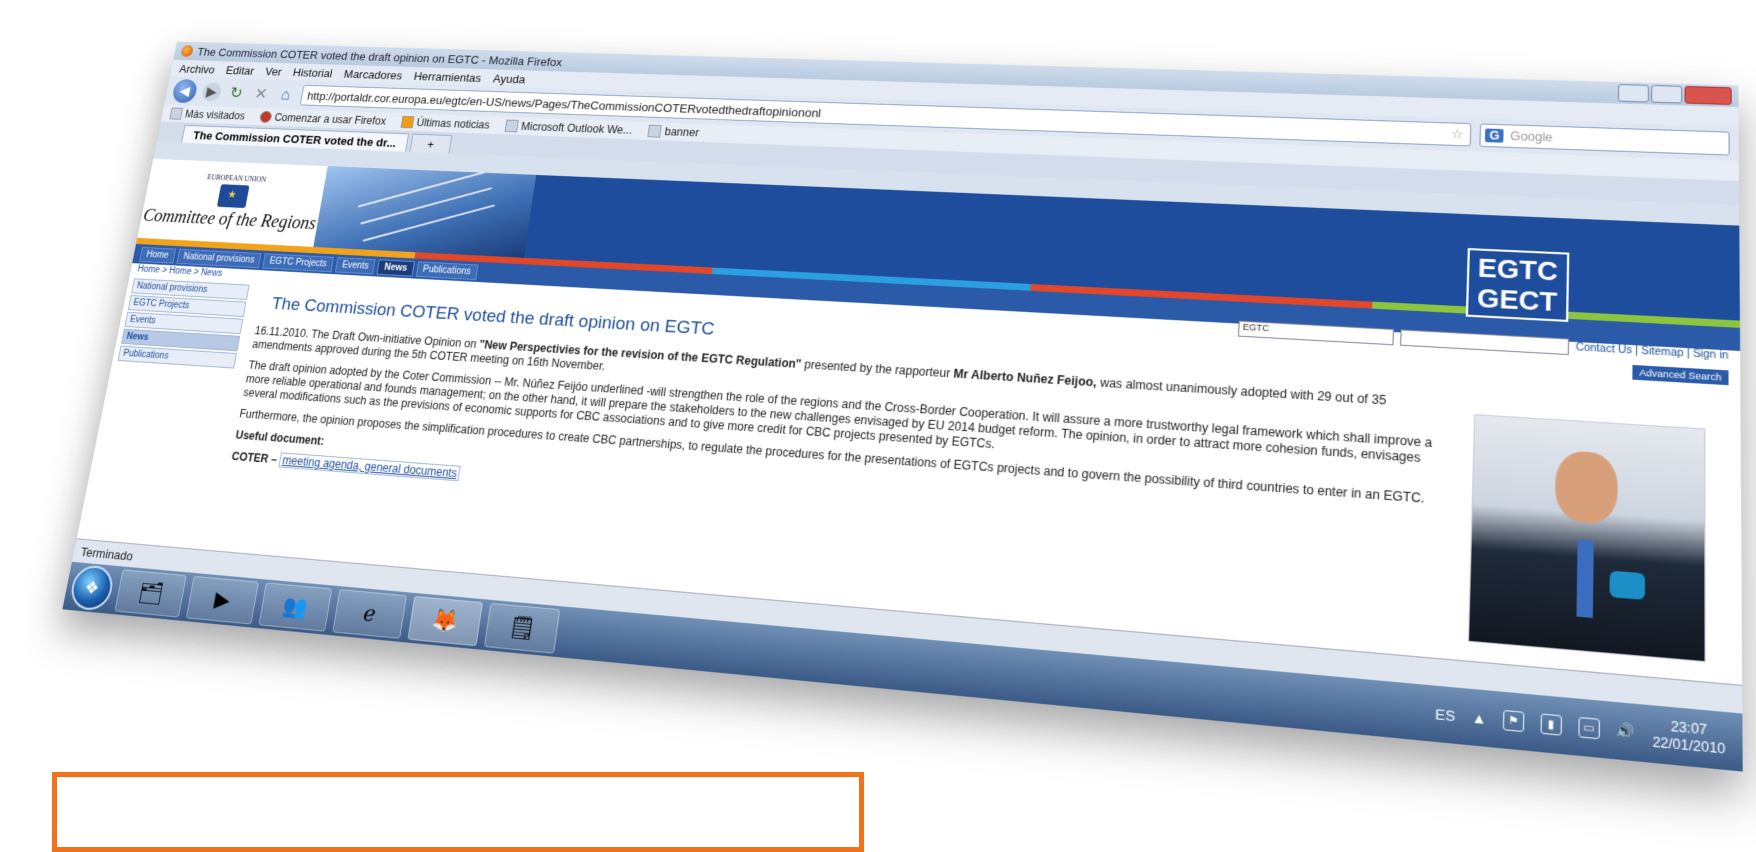 This screenshot has height=852, width=1756. Describe the element at coordinates (425, 212) in the screenshot. I see `bridge-photo` at that location.